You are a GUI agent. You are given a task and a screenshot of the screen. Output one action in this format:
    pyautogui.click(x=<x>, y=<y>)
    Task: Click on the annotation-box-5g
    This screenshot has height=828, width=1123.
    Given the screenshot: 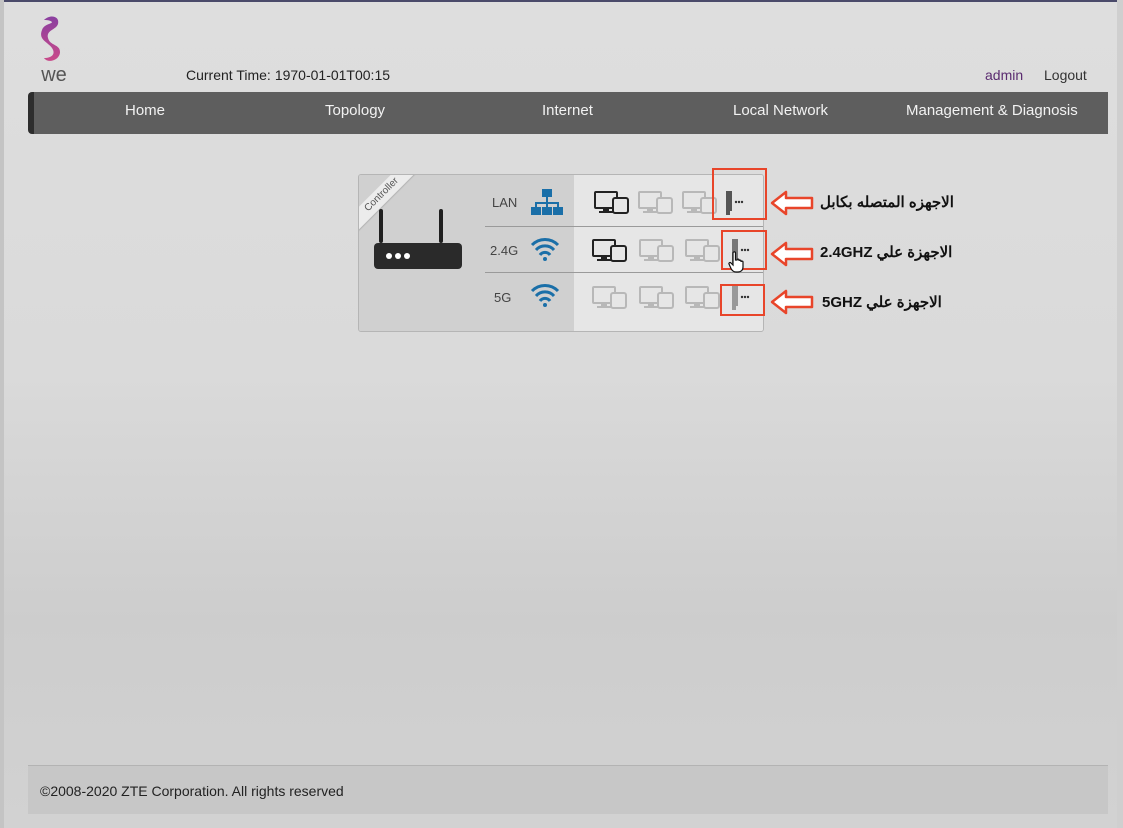 What is the action you would take?
    pyautogui.click(x=742, y=300)
    